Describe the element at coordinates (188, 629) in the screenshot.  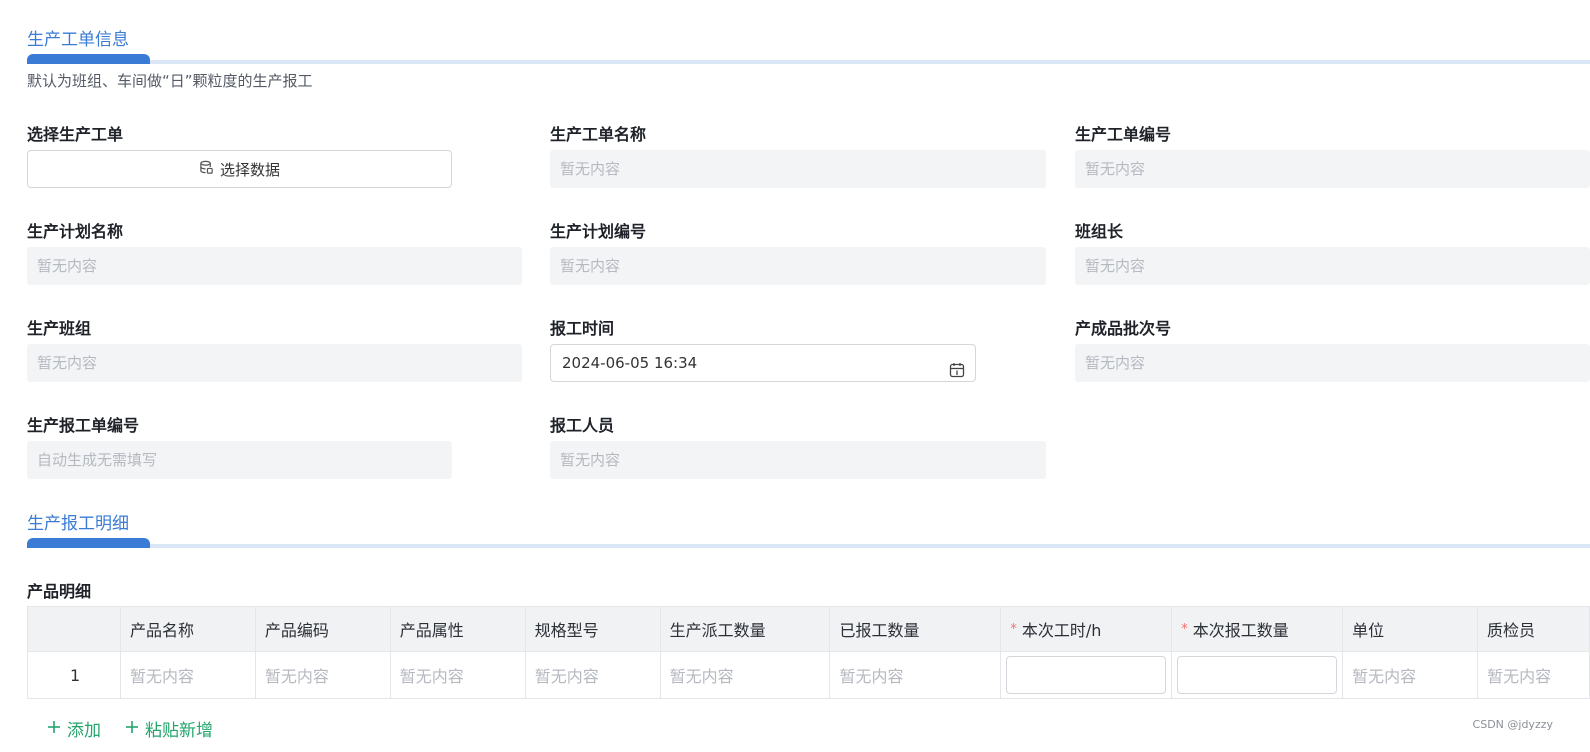
I see `col-header-product-name: 产品名称` at that location.